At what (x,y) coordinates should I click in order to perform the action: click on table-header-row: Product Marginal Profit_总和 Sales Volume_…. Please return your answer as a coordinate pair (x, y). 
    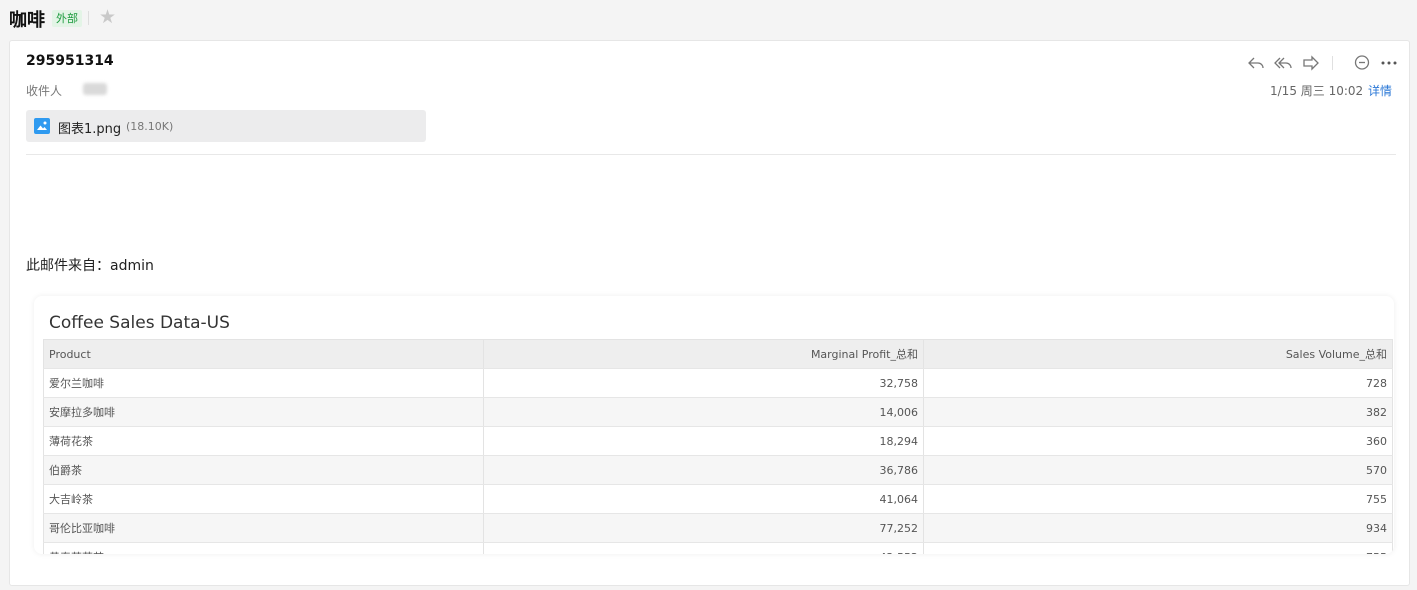
    Looking at the image, I should click on (718, 354).